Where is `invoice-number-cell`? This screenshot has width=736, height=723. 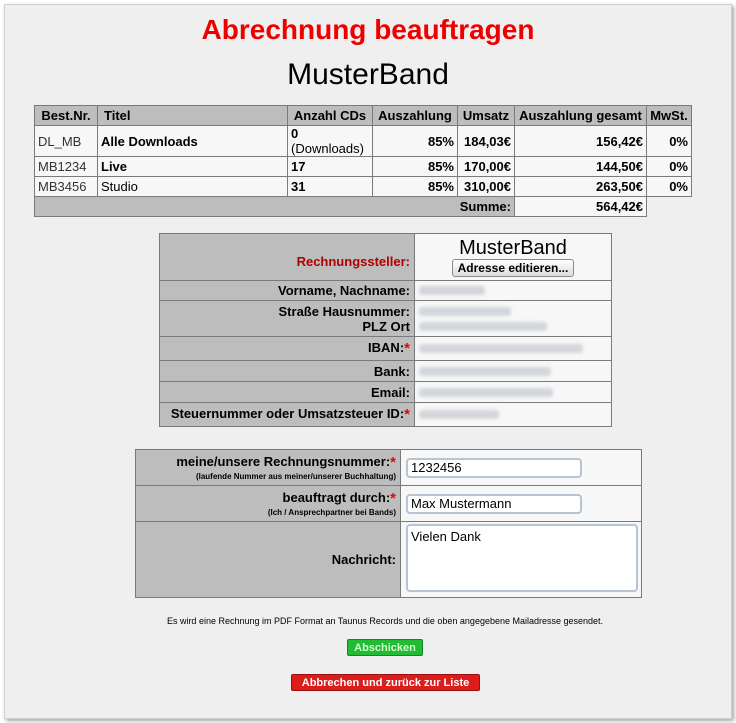
invoice-number-cell is located at coordinates (521, 467).